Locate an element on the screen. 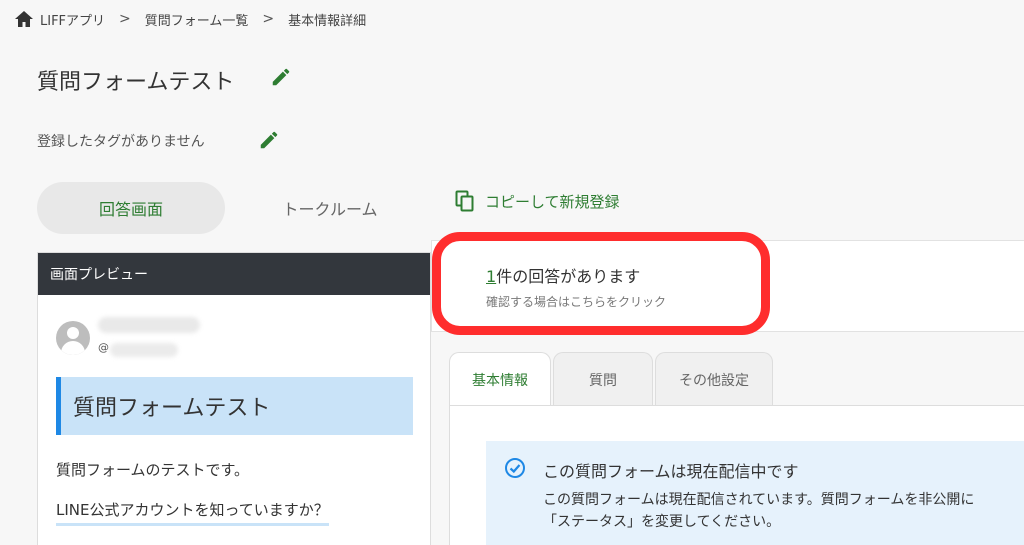 Image resolution: width=1024 pixels, height=545 pixels. tab-basic-info: 基本情報 is located at coordinates (500, 379).